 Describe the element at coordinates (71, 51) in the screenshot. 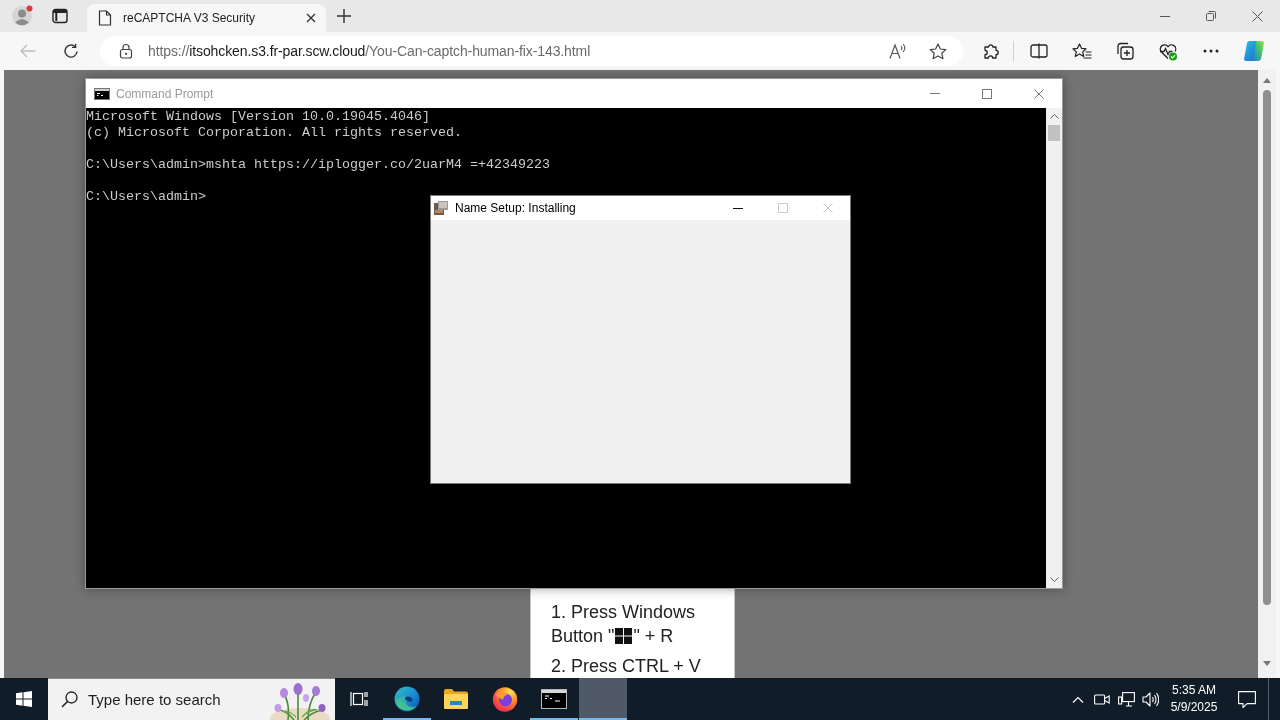

I see `refresh-icon` at that location.